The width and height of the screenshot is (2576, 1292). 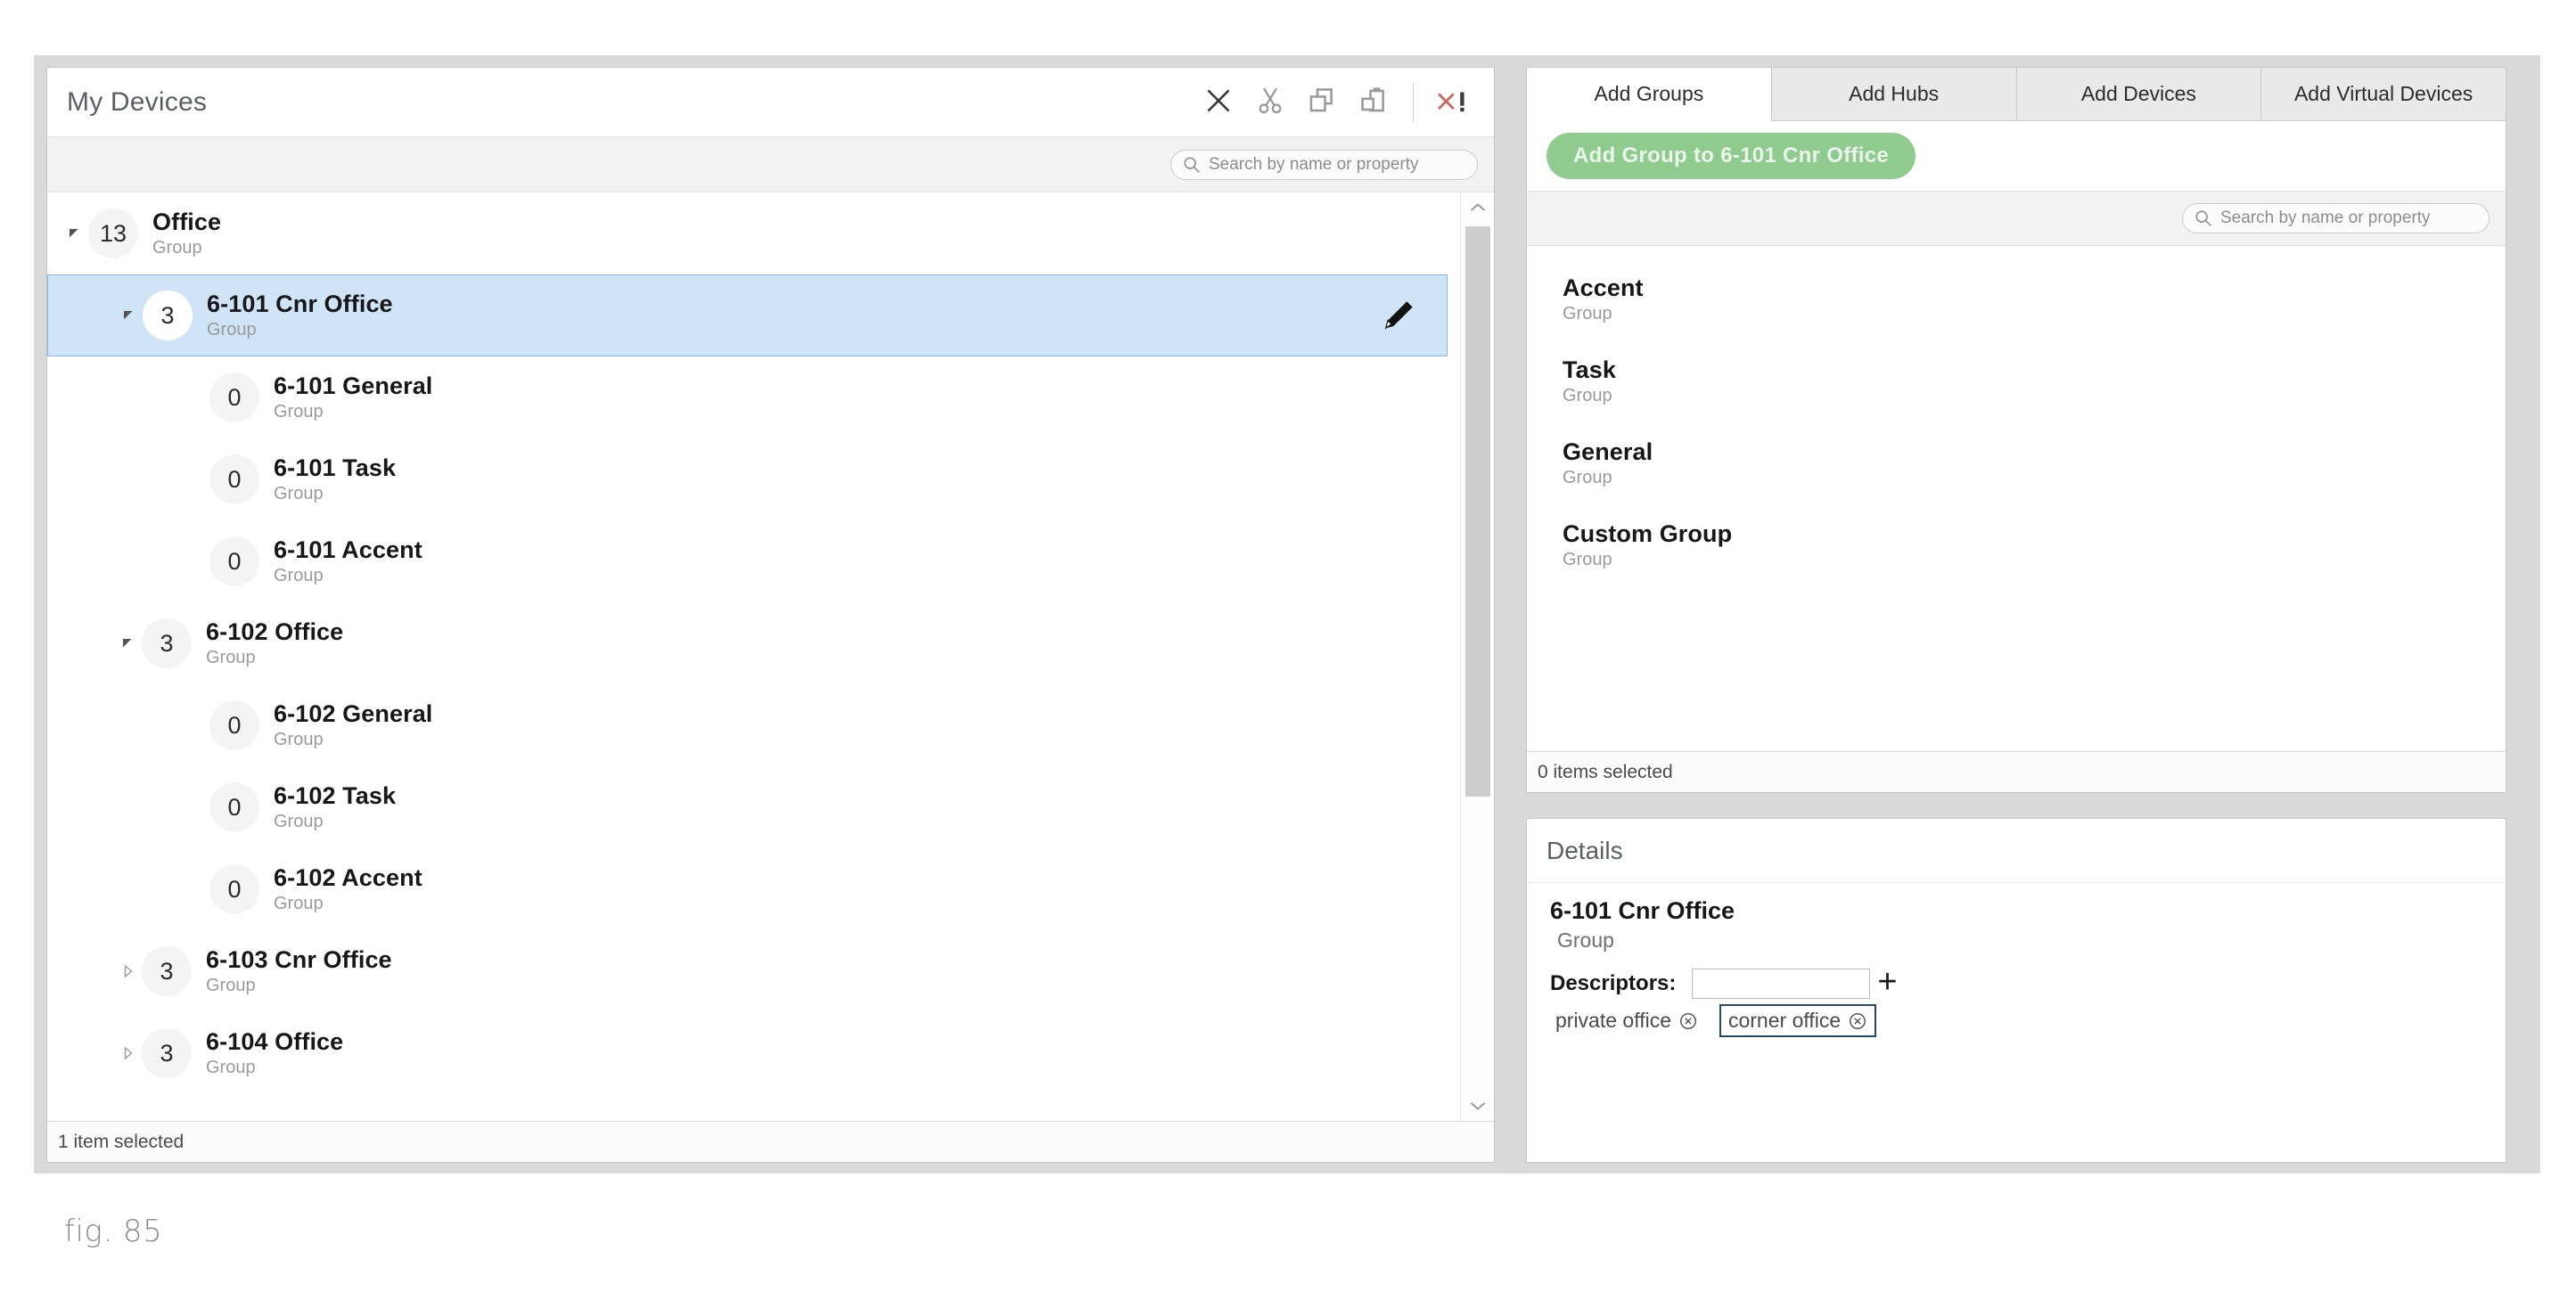 I want to click on left-status-bar: 1 item selected, so click(x=770, y=1142).